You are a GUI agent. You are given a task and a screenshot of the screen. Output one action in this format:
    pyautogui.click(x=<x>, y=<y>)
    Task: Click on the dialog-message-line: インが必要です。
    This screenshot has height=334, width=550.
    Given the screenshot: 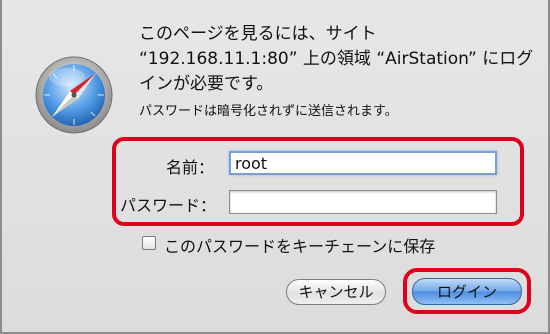 What is the action you would take?
    pyautogui.click(x=206, y=84)
    